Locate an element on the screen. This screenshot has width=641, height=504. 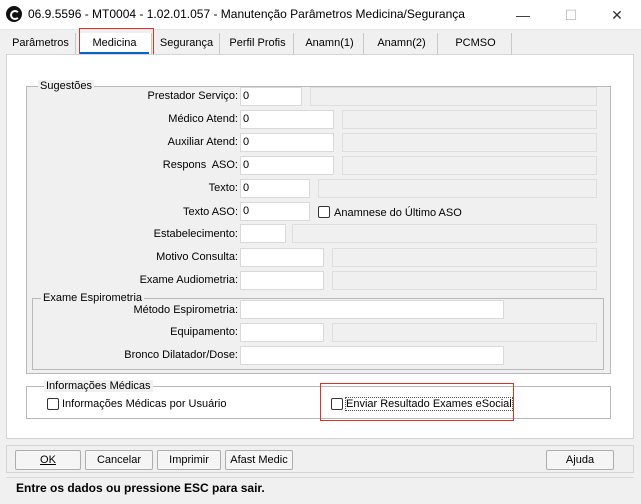
audiometria-input is located at coordinates (282, 280).